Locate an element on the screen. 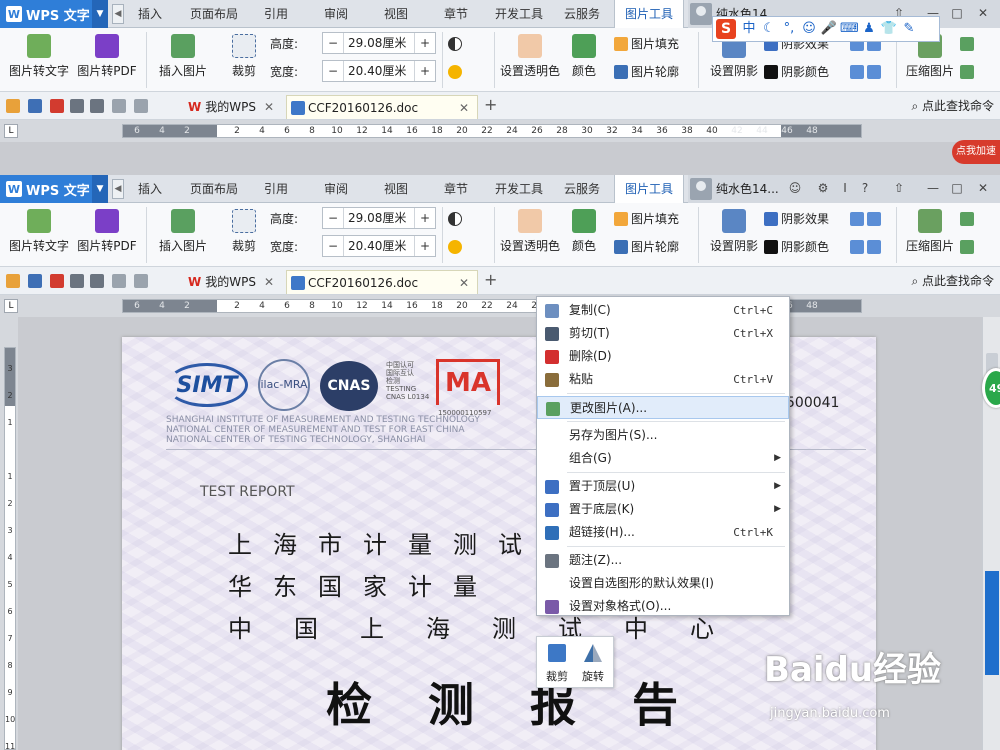  tab-picture-tools: 图片工具 is located at coordinates (649, 14).